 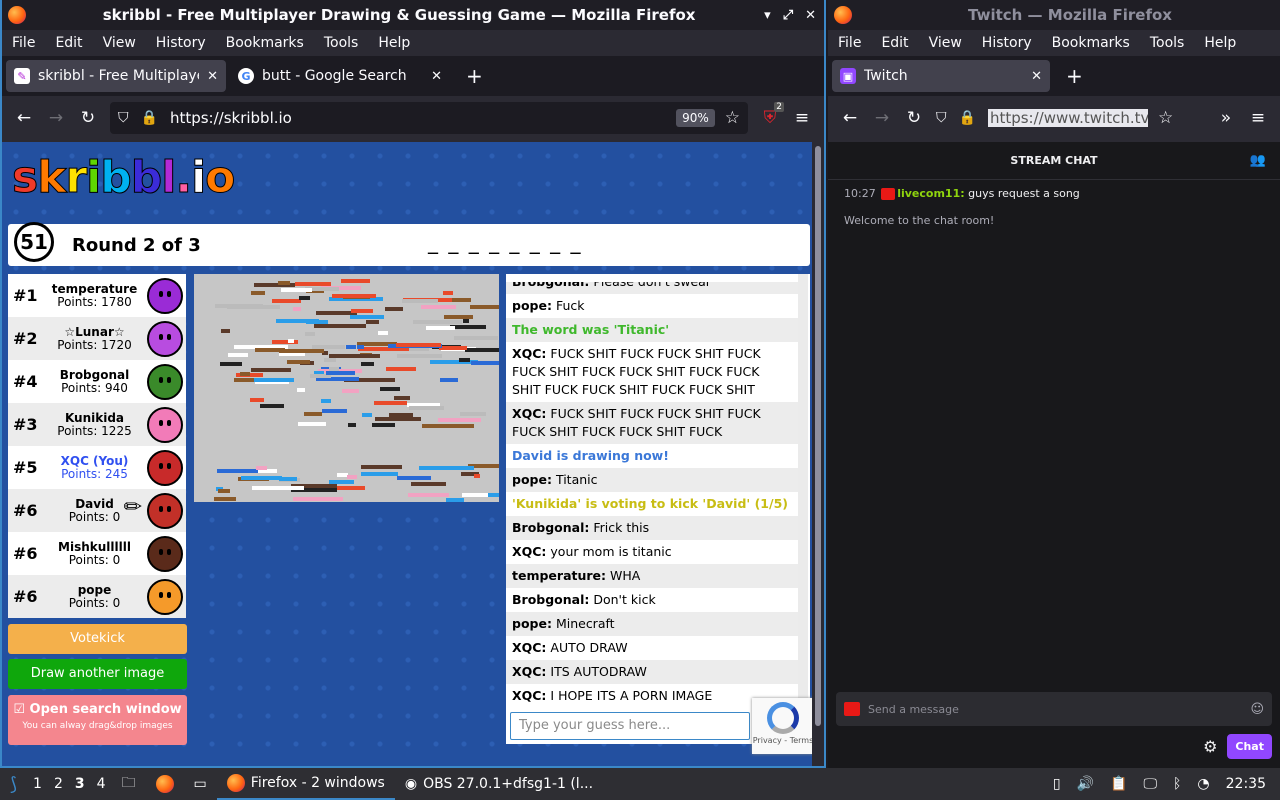 I want to click on workspace-4: 4, so click(x=101, y=784).